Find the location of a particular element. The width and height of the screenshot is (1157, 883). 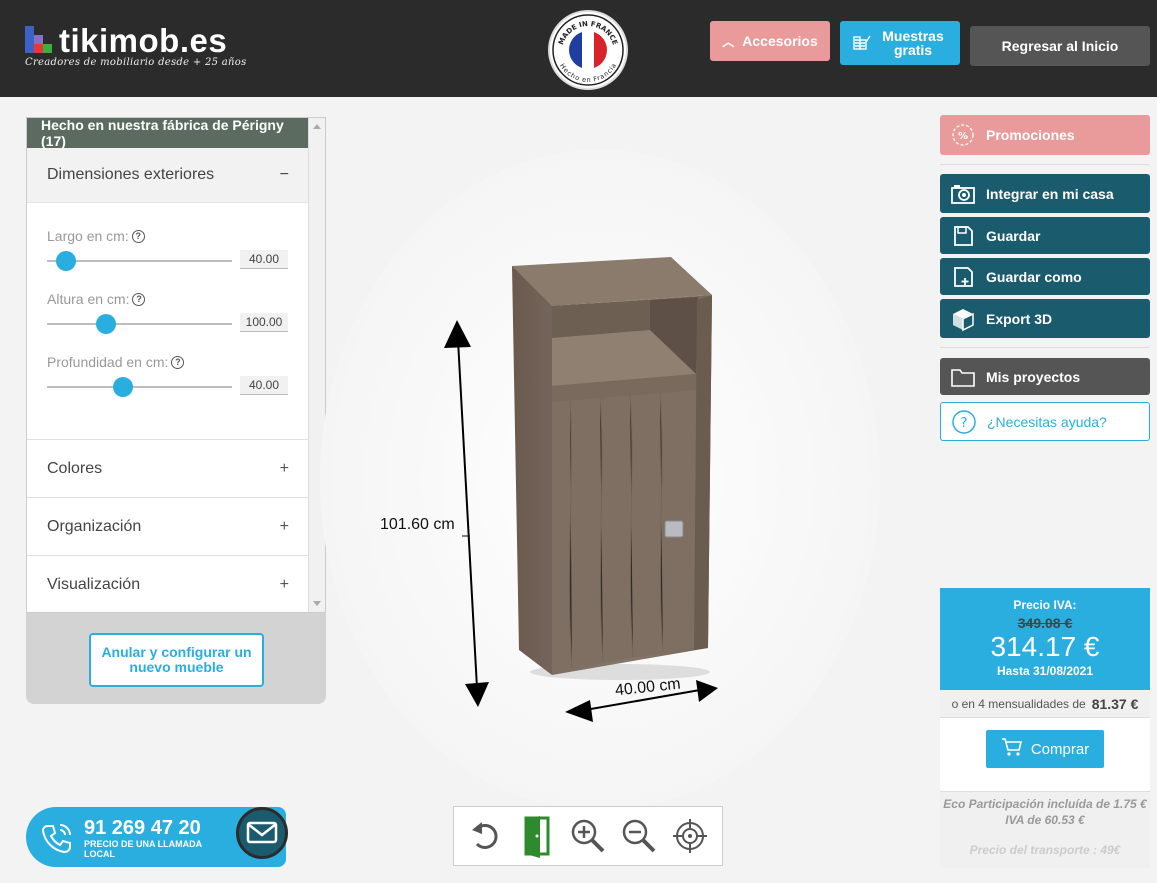

email-button is located at coordinates (262, 833).